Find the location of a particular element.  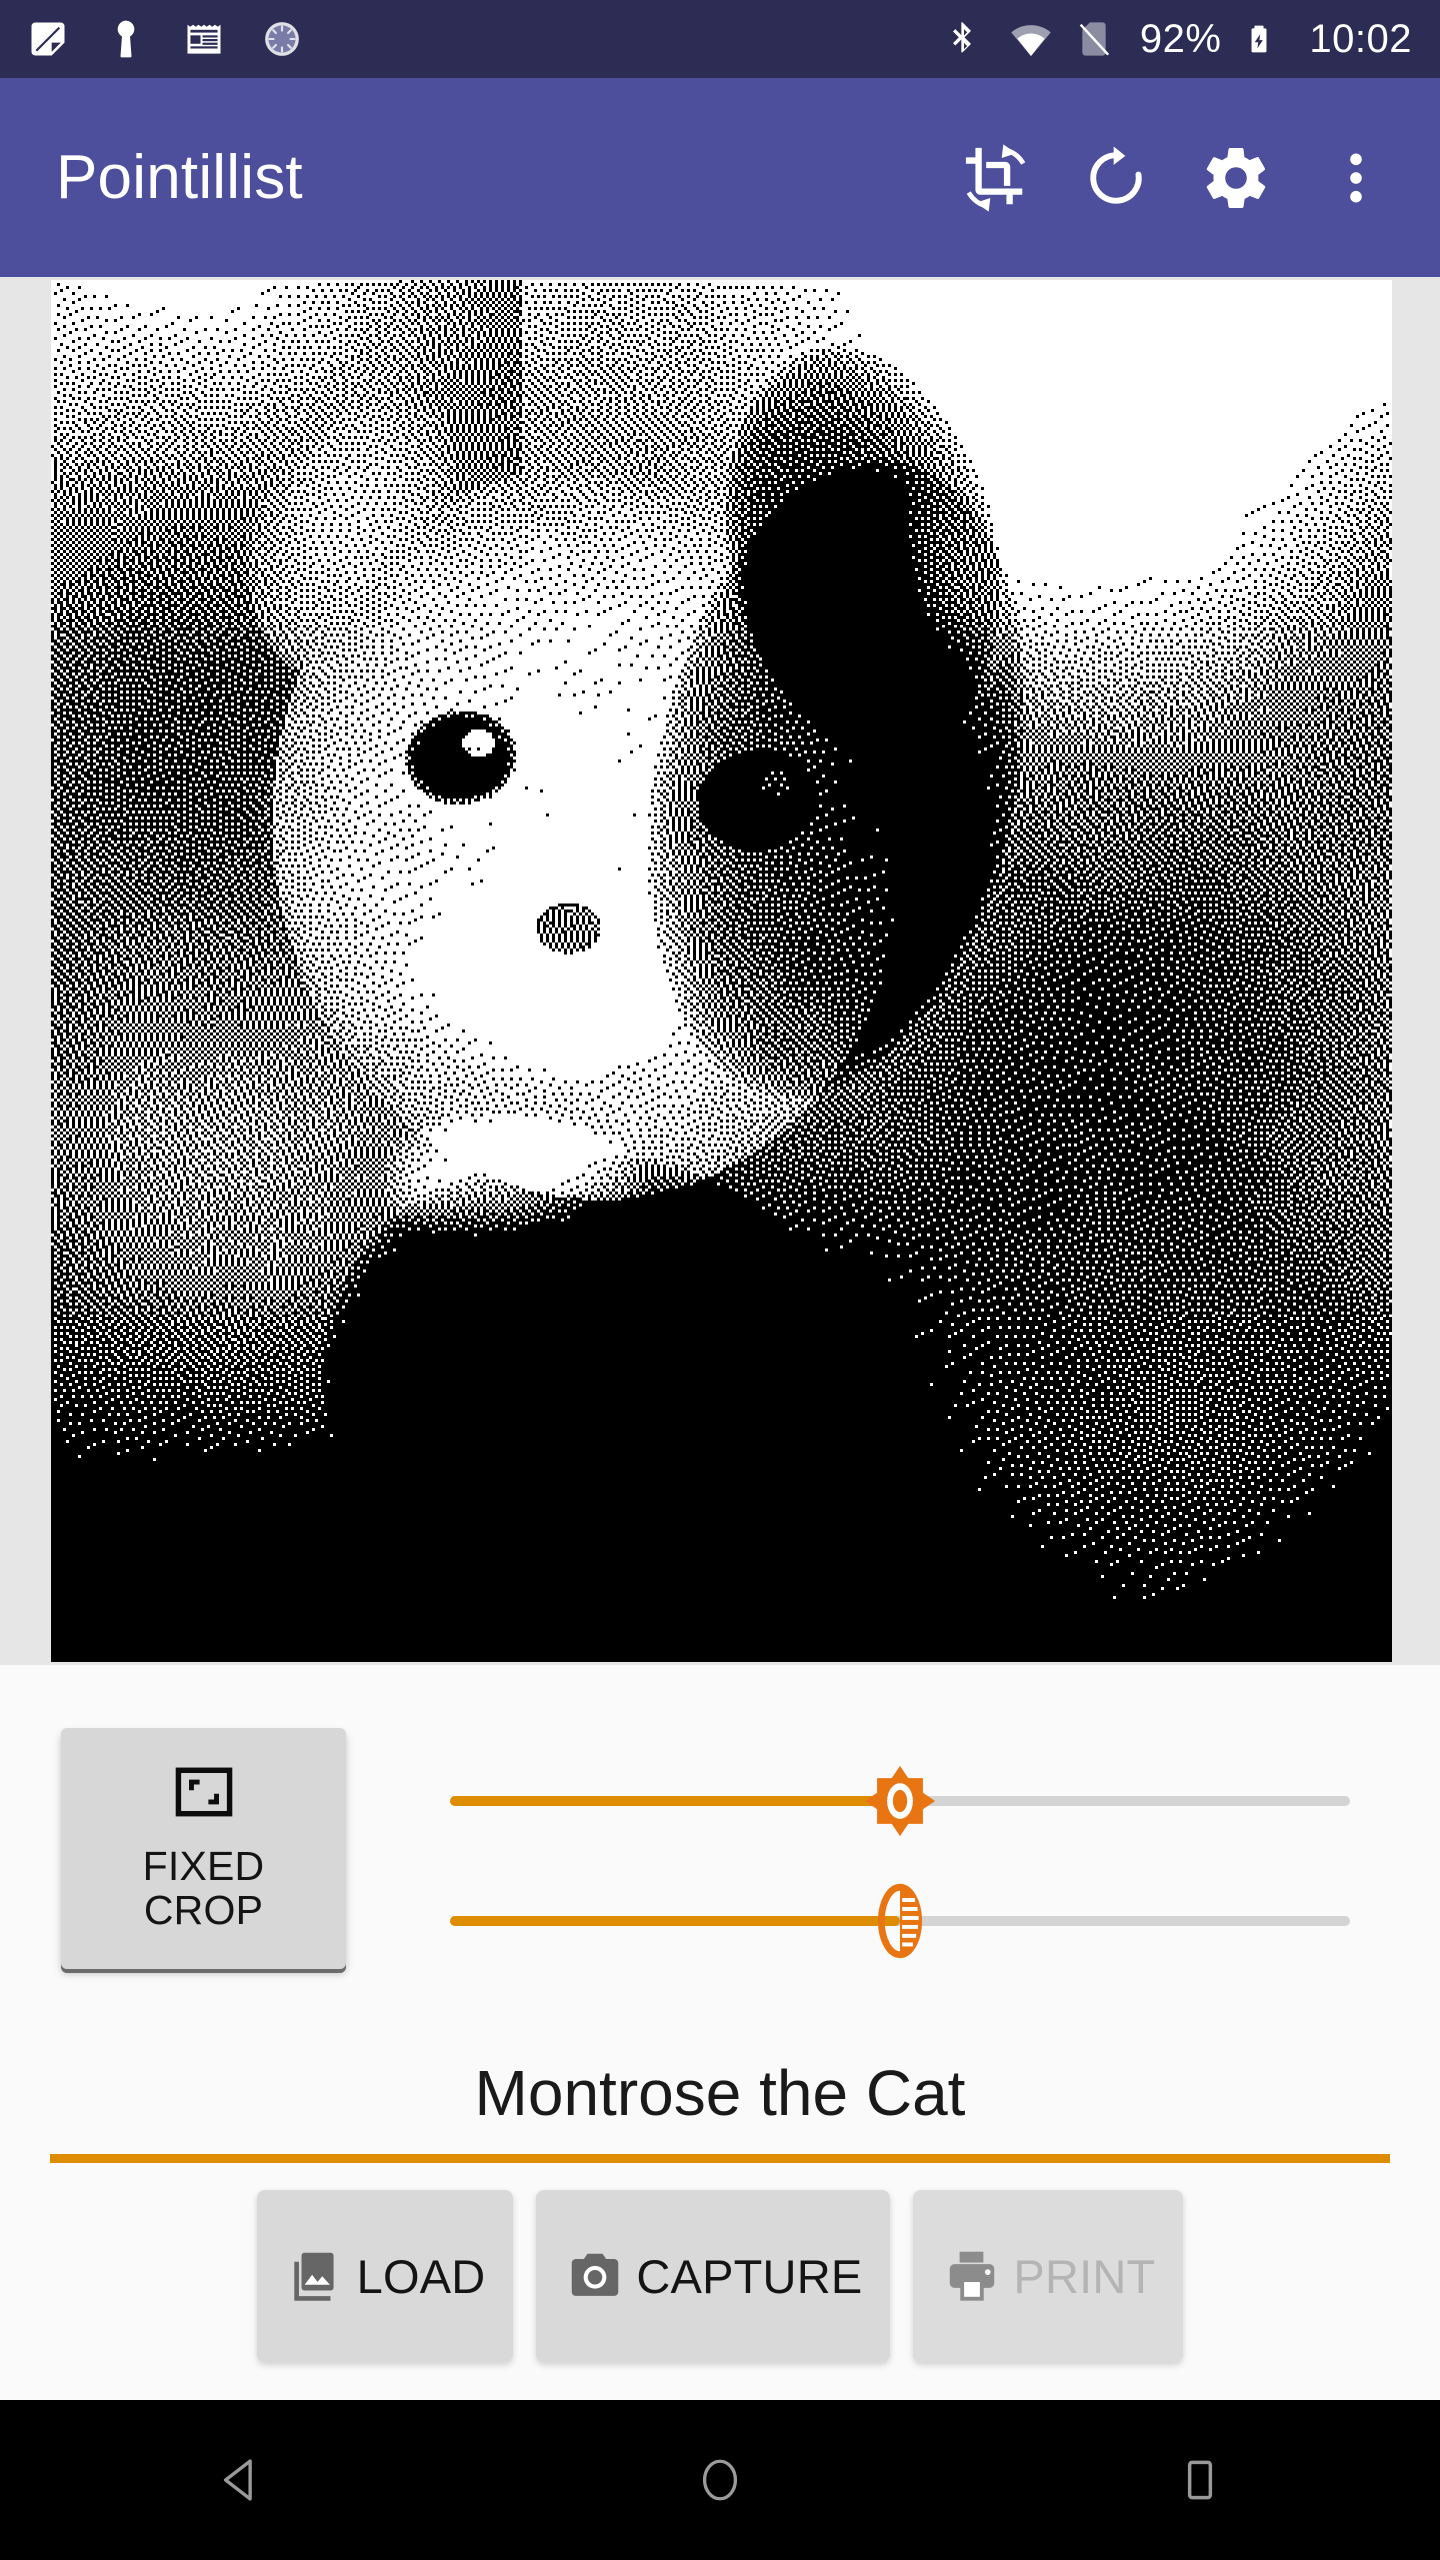

nav-home-button is located at coordinates (720, 2480).